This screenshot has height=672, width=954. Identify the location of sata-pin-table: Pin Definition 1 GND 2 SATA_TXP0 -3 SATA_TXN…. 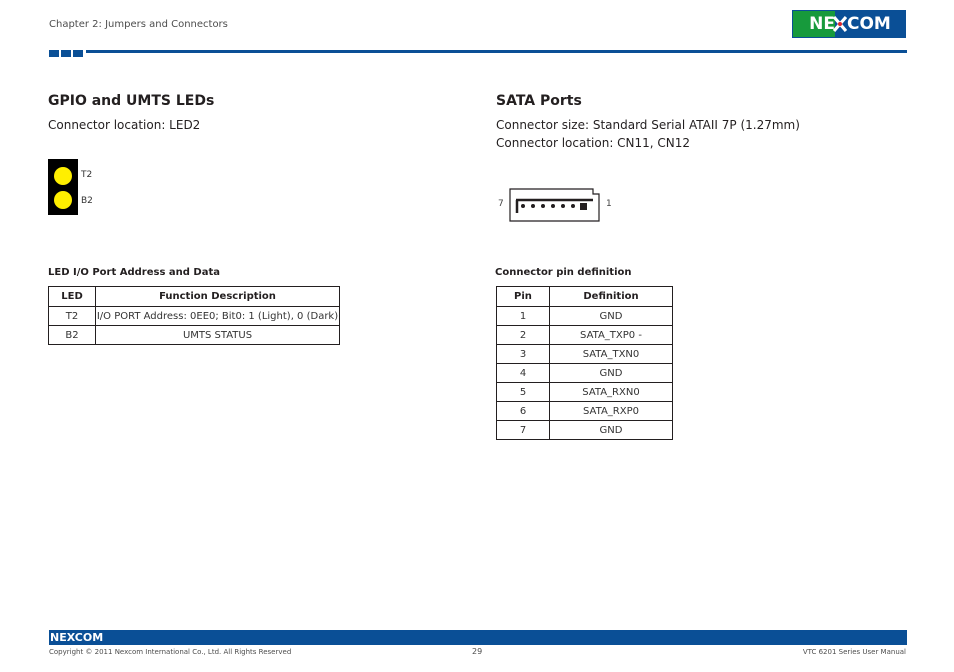
(584, 363).